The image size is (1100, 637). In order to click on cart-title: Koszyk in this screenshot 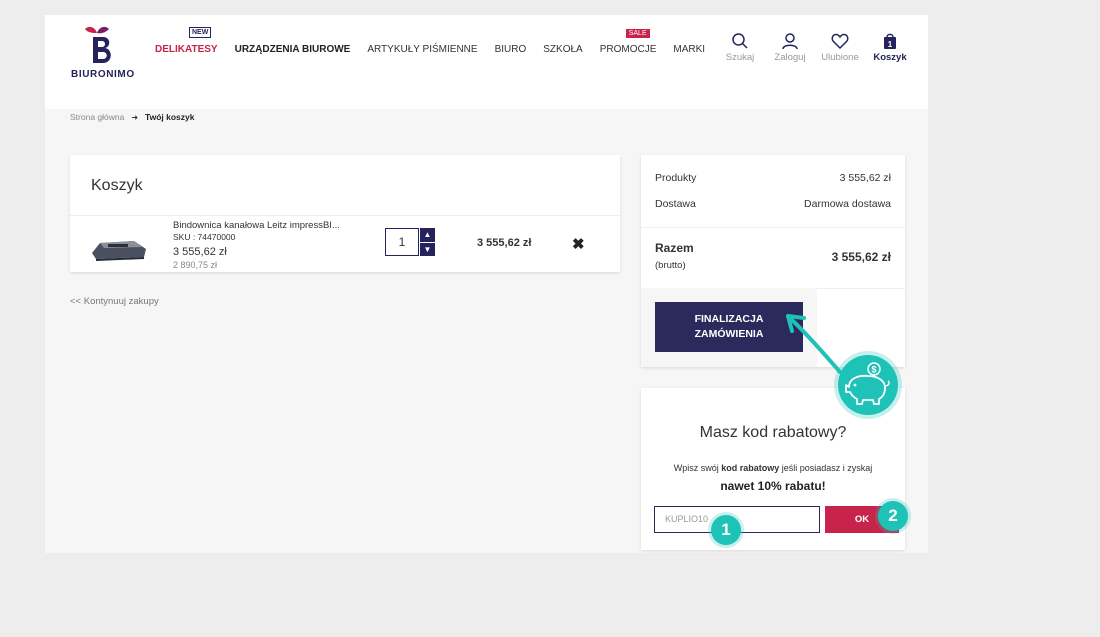, I will do `click(117, 185)`.